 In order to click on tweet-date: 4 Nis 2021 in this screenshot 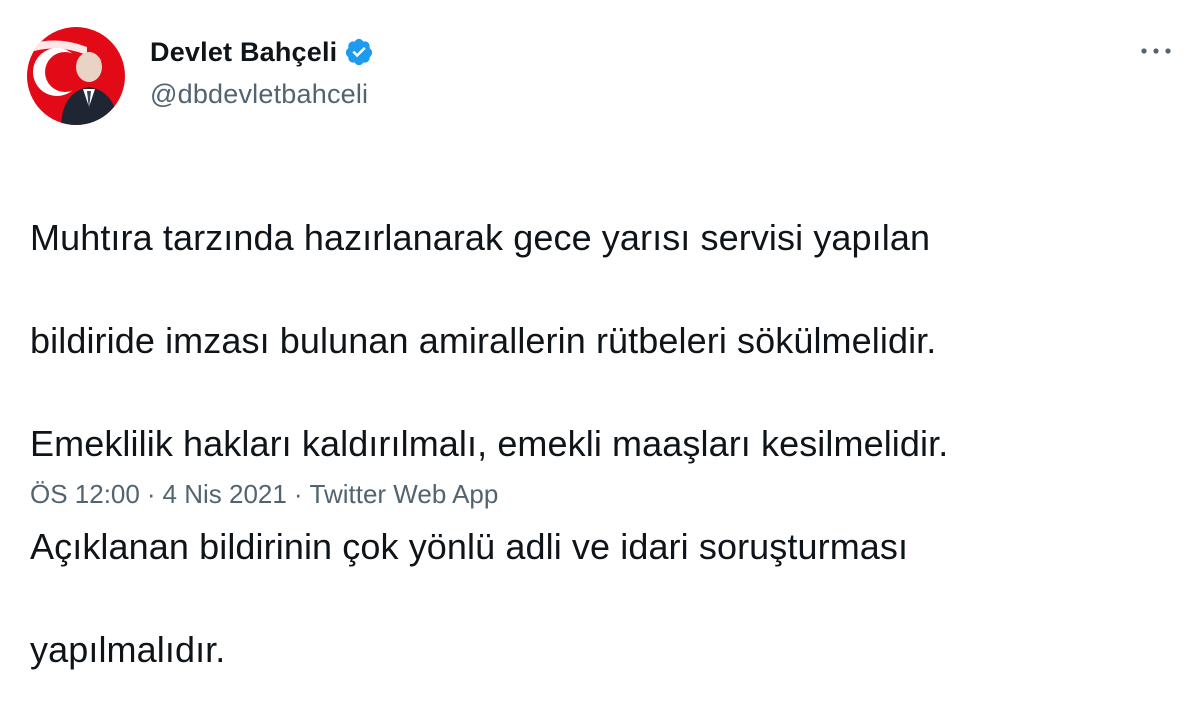, I will do `click(225, 494)`.